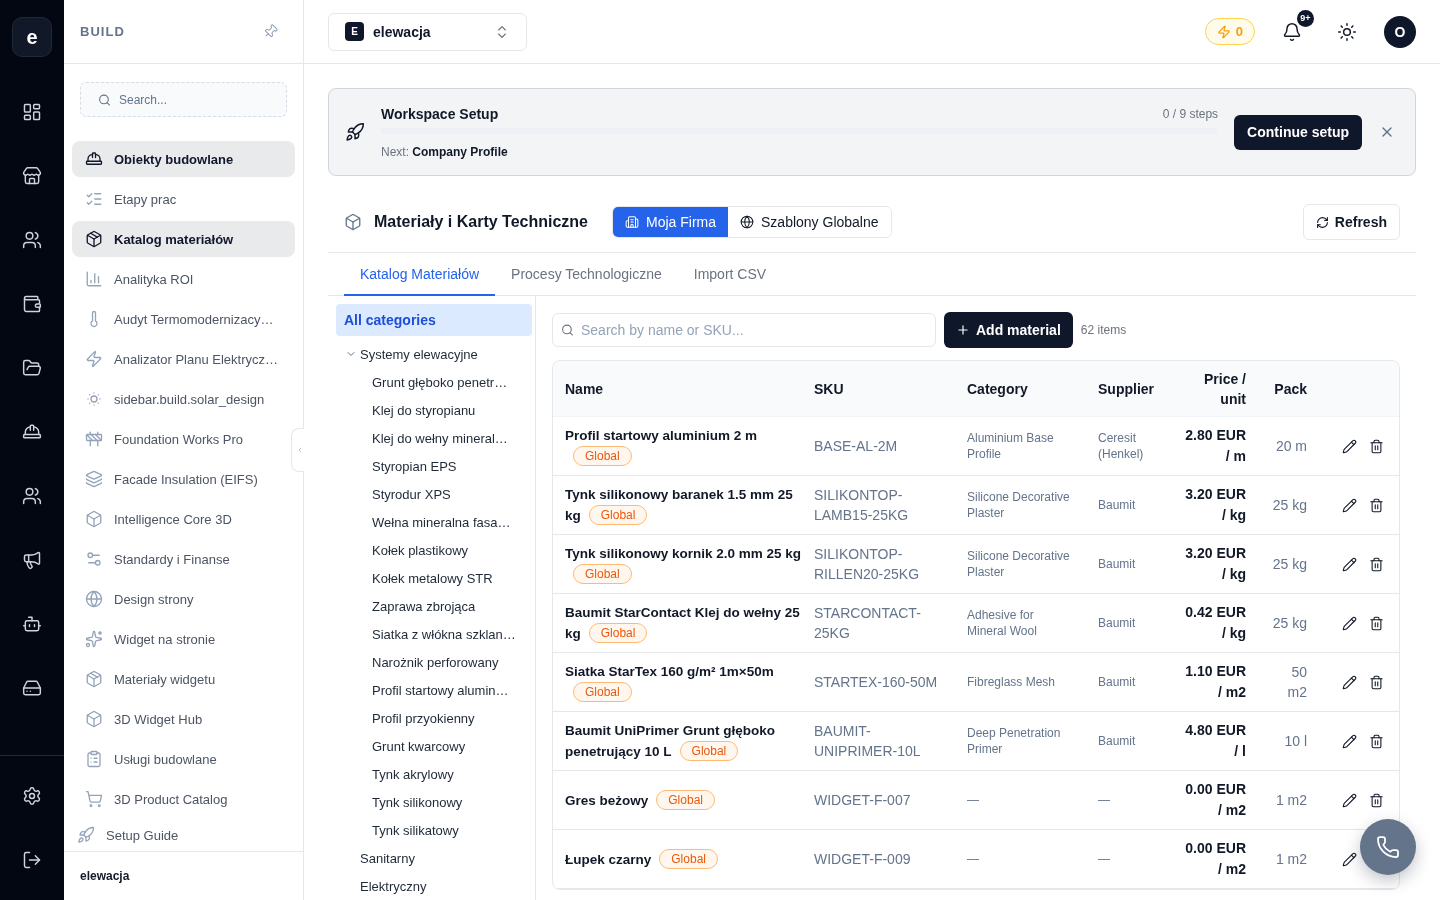 This screenshot has width=1440, height=900. What do you see at coordinates (32, 560) in the screenshot?
I see `megaphone-icon` at bounding box center [32, 560].